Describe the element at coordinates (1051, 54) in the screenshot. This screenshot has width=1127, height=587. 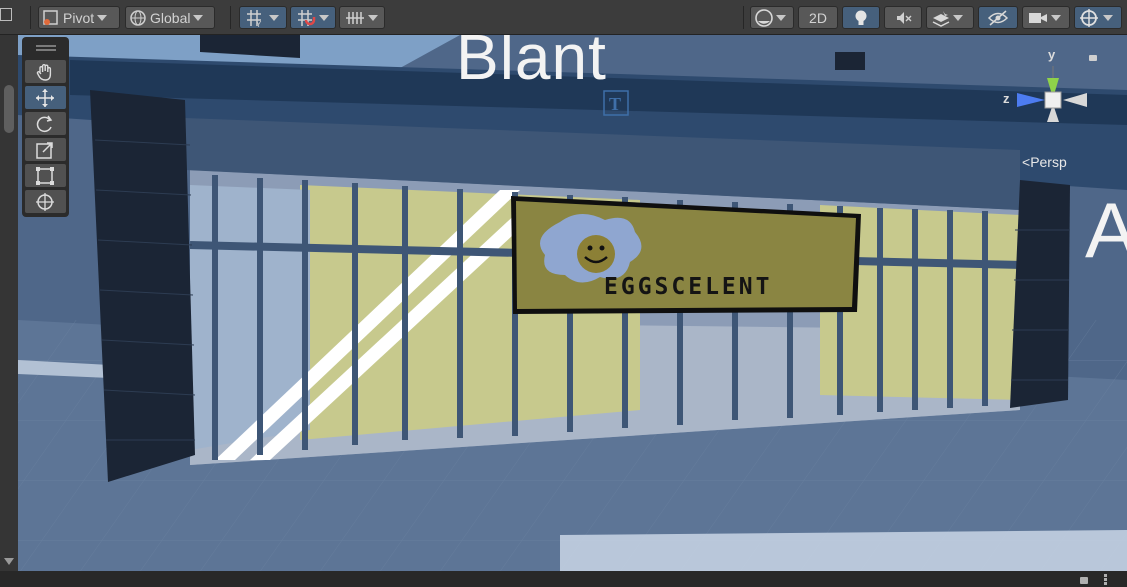
I see `gizmo-y-label: y` at that location.